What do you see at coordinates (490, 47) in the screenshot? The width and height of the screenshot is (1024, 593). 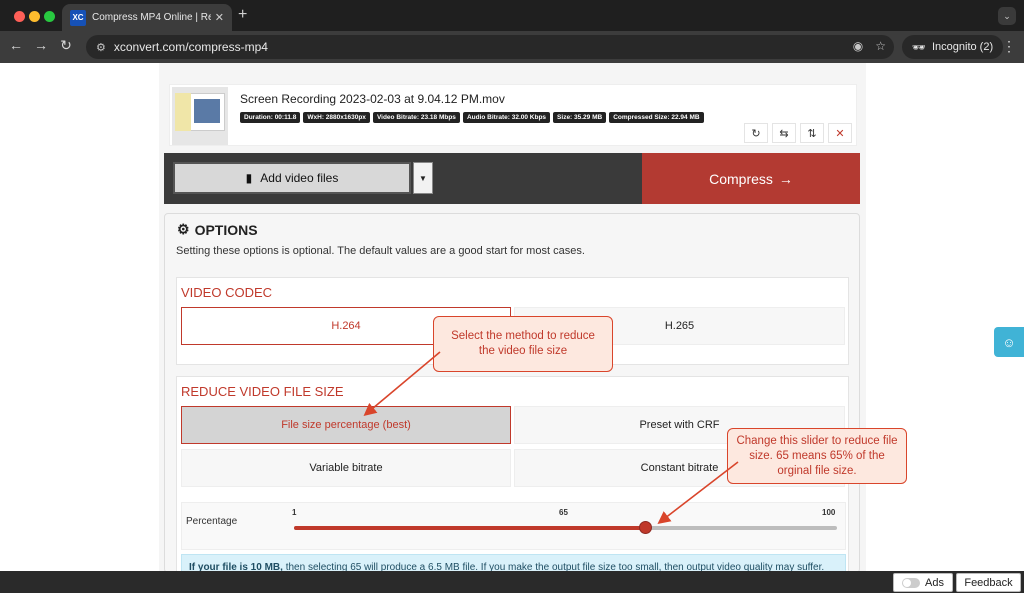 I see `address-bar: ⚙ xconvert.com/compress-mp4 ◉ ☆` at bounding box center [490, 47].